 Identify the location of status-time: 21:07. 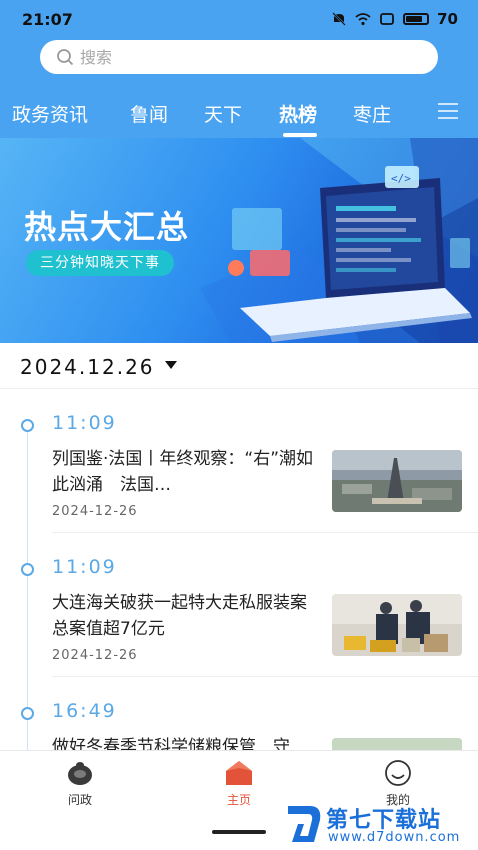
(47, 19).